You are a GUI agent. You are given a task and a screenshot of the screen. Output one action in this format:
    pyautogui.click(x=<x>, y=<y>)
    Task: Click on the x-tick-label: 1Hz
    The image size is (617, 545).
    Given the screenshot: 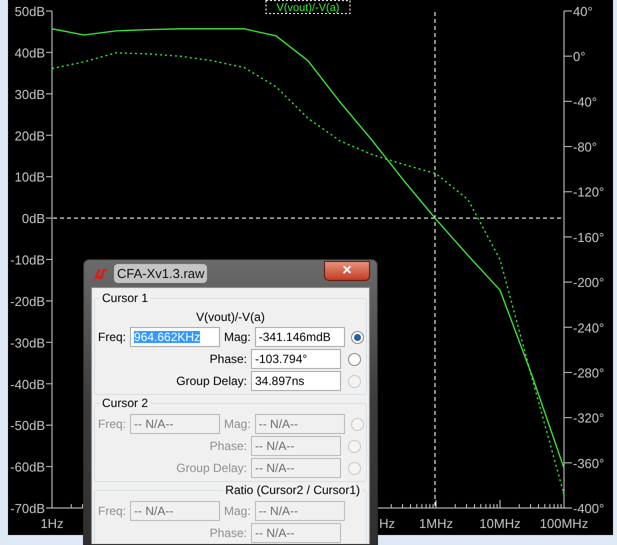 What is the action you would take?
    pyautogui.click(x=52, y=523)
    